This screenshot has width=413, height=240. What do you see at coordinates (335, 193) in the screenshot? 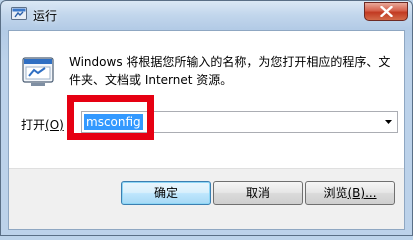
I see `browse-button-text: 浏览` at bounding box center [335, 193].